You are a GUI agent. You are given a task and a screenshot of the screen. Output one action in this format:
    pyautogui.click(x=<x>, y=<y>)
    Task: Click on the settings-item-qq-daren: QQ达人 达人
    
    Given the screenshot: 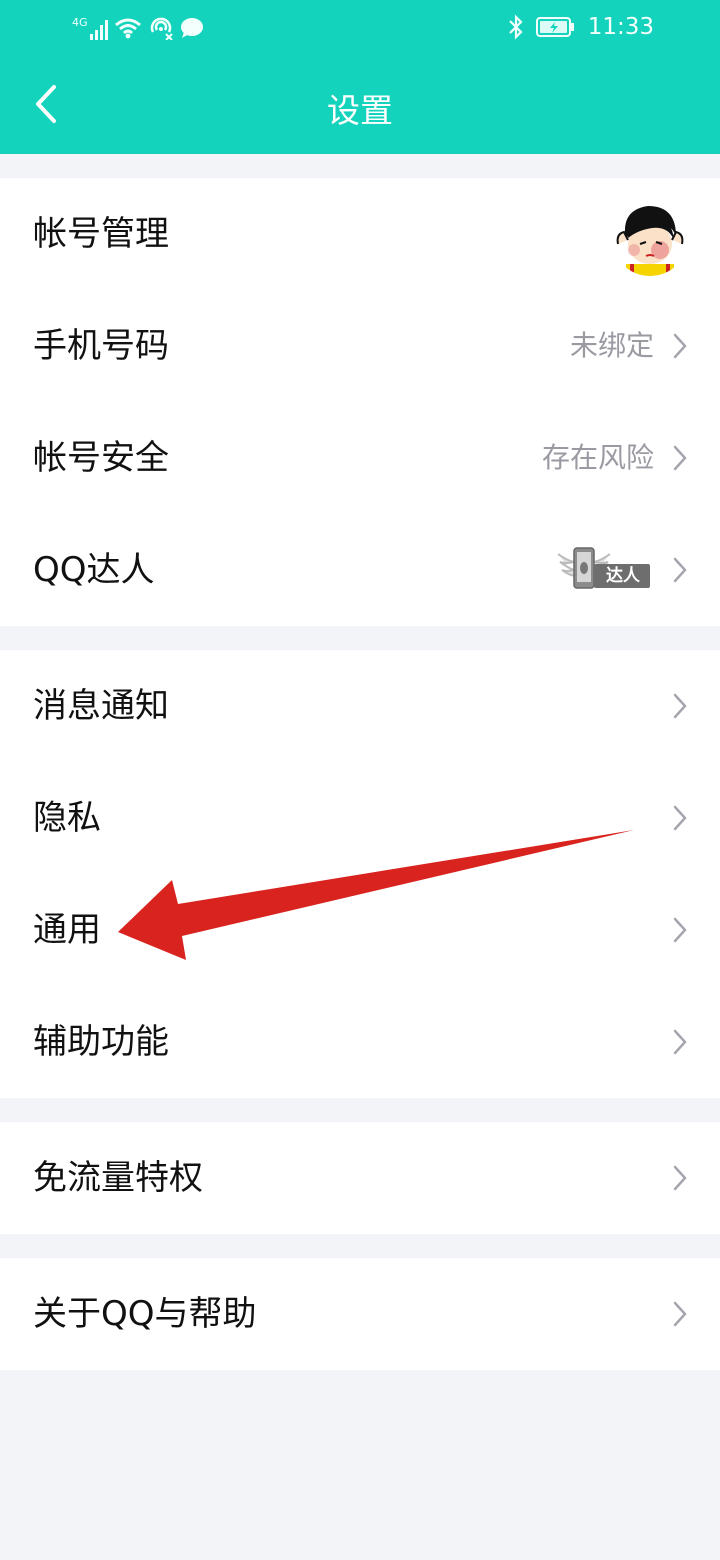 What is the action you would take?
    pyautogui.click(x=360, y=570)
    